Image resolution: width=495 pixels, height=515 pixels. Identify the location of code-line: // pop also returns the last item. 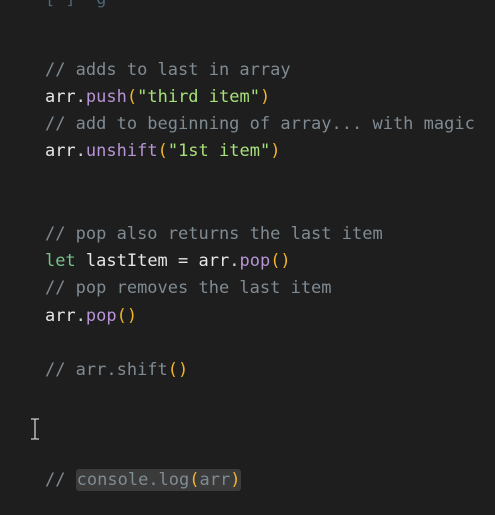
(193, 222).